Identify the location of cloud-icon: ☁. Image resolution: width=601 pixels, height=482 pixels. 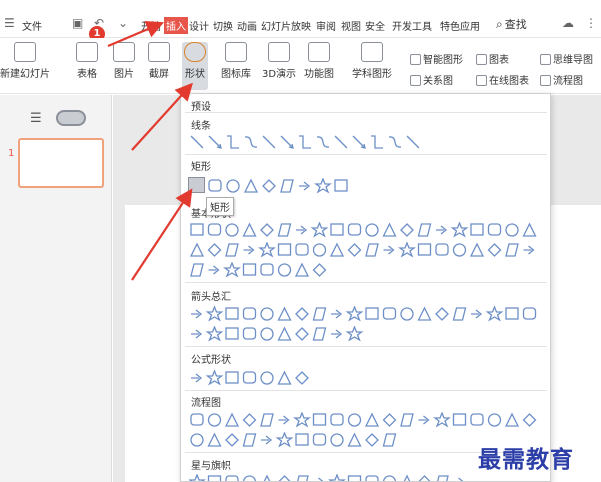
(568, 23).